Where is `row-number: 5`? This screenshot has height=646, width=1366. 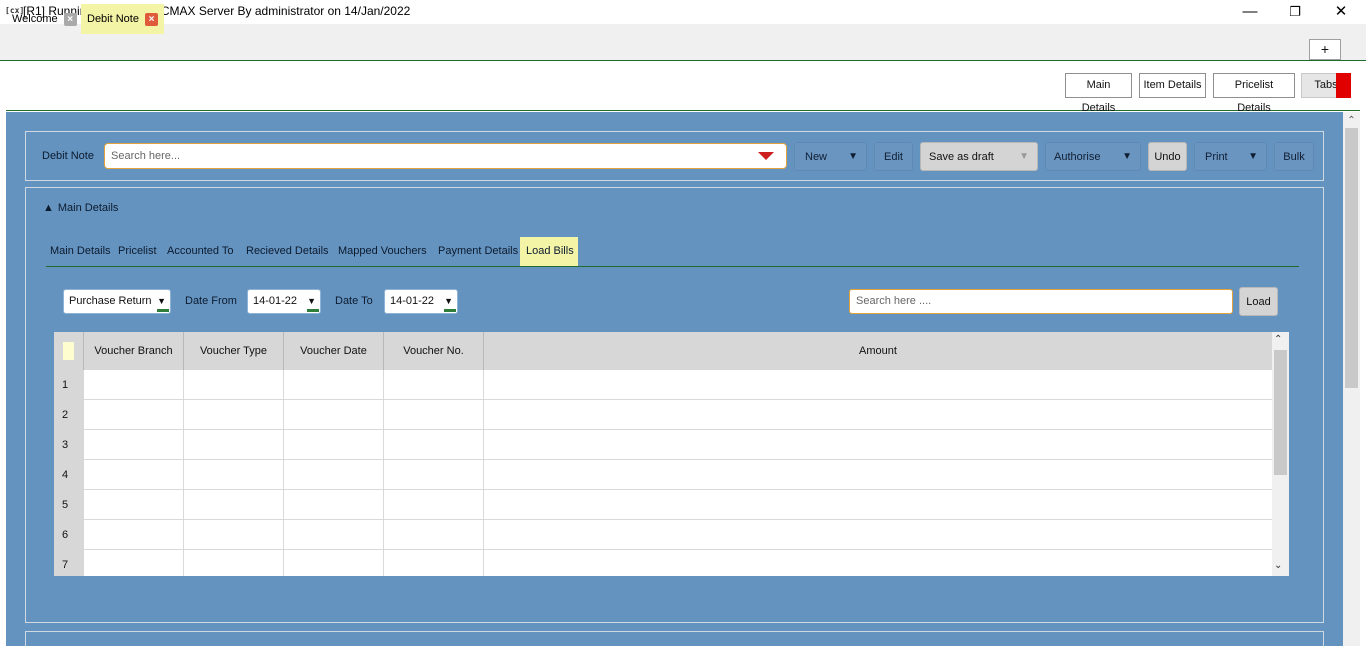
row-number: 5 is located at coordinates (69, 505).